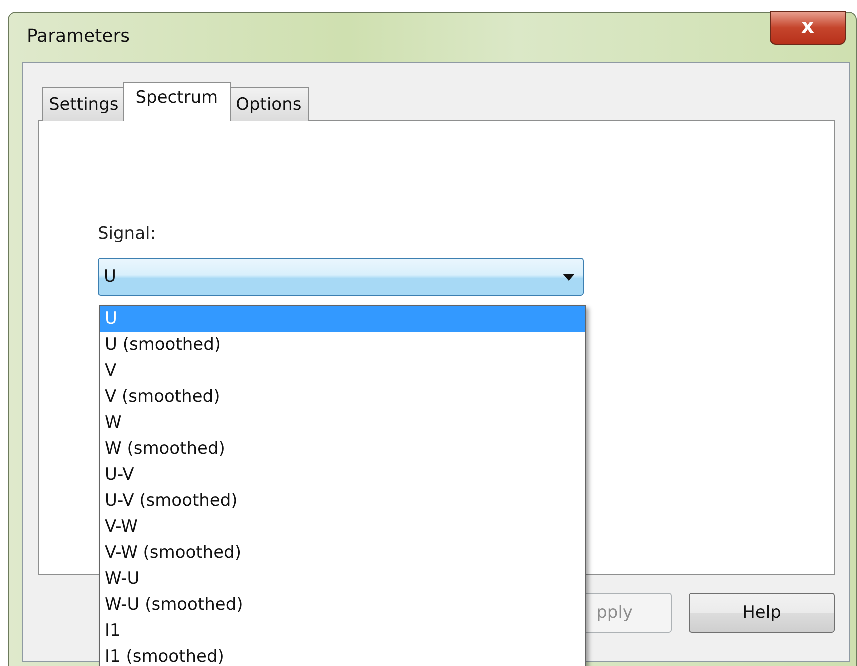  What do you see at coordinates (177, 101) in the screenshot?
I see `tab: Spectrum` at bounding box center [177, 101].